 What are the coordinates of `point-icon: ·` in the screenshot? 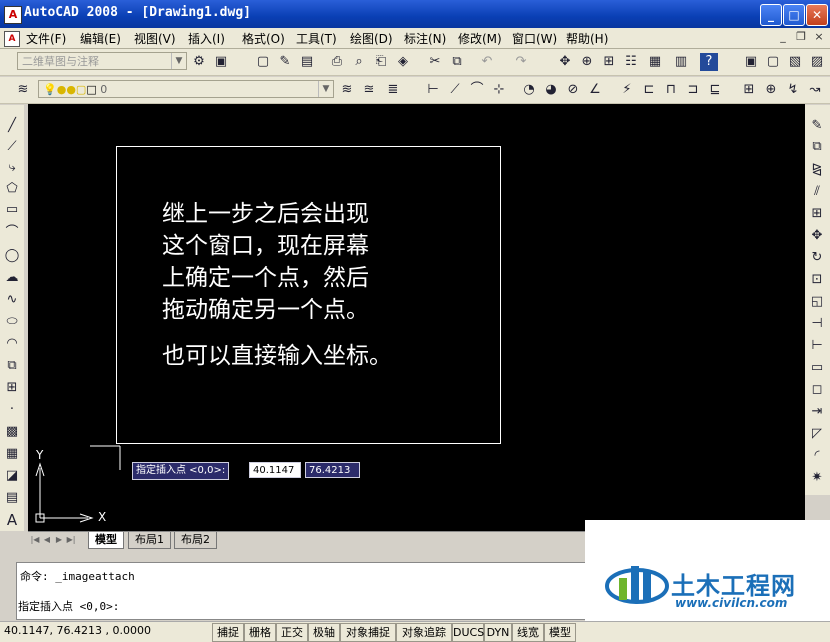 It's located at (12, 410).